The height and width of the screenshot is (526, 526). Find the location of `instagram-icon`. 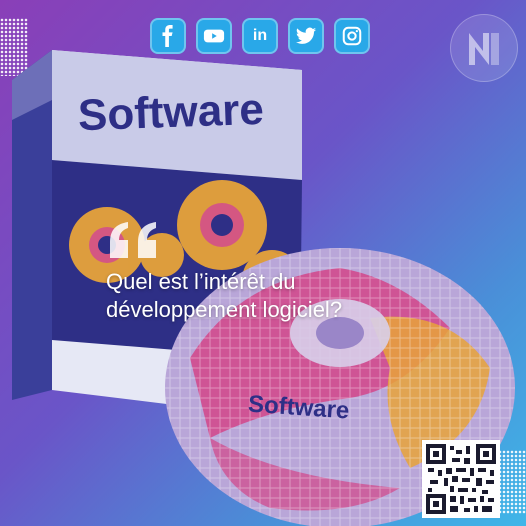

instagram-icon is located at coordinates (352, 36).